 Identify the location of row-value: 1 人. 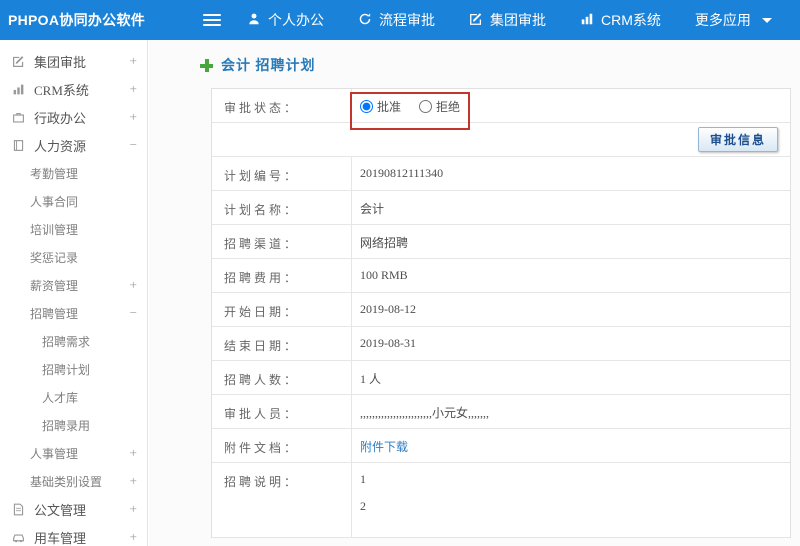
(371, 379).